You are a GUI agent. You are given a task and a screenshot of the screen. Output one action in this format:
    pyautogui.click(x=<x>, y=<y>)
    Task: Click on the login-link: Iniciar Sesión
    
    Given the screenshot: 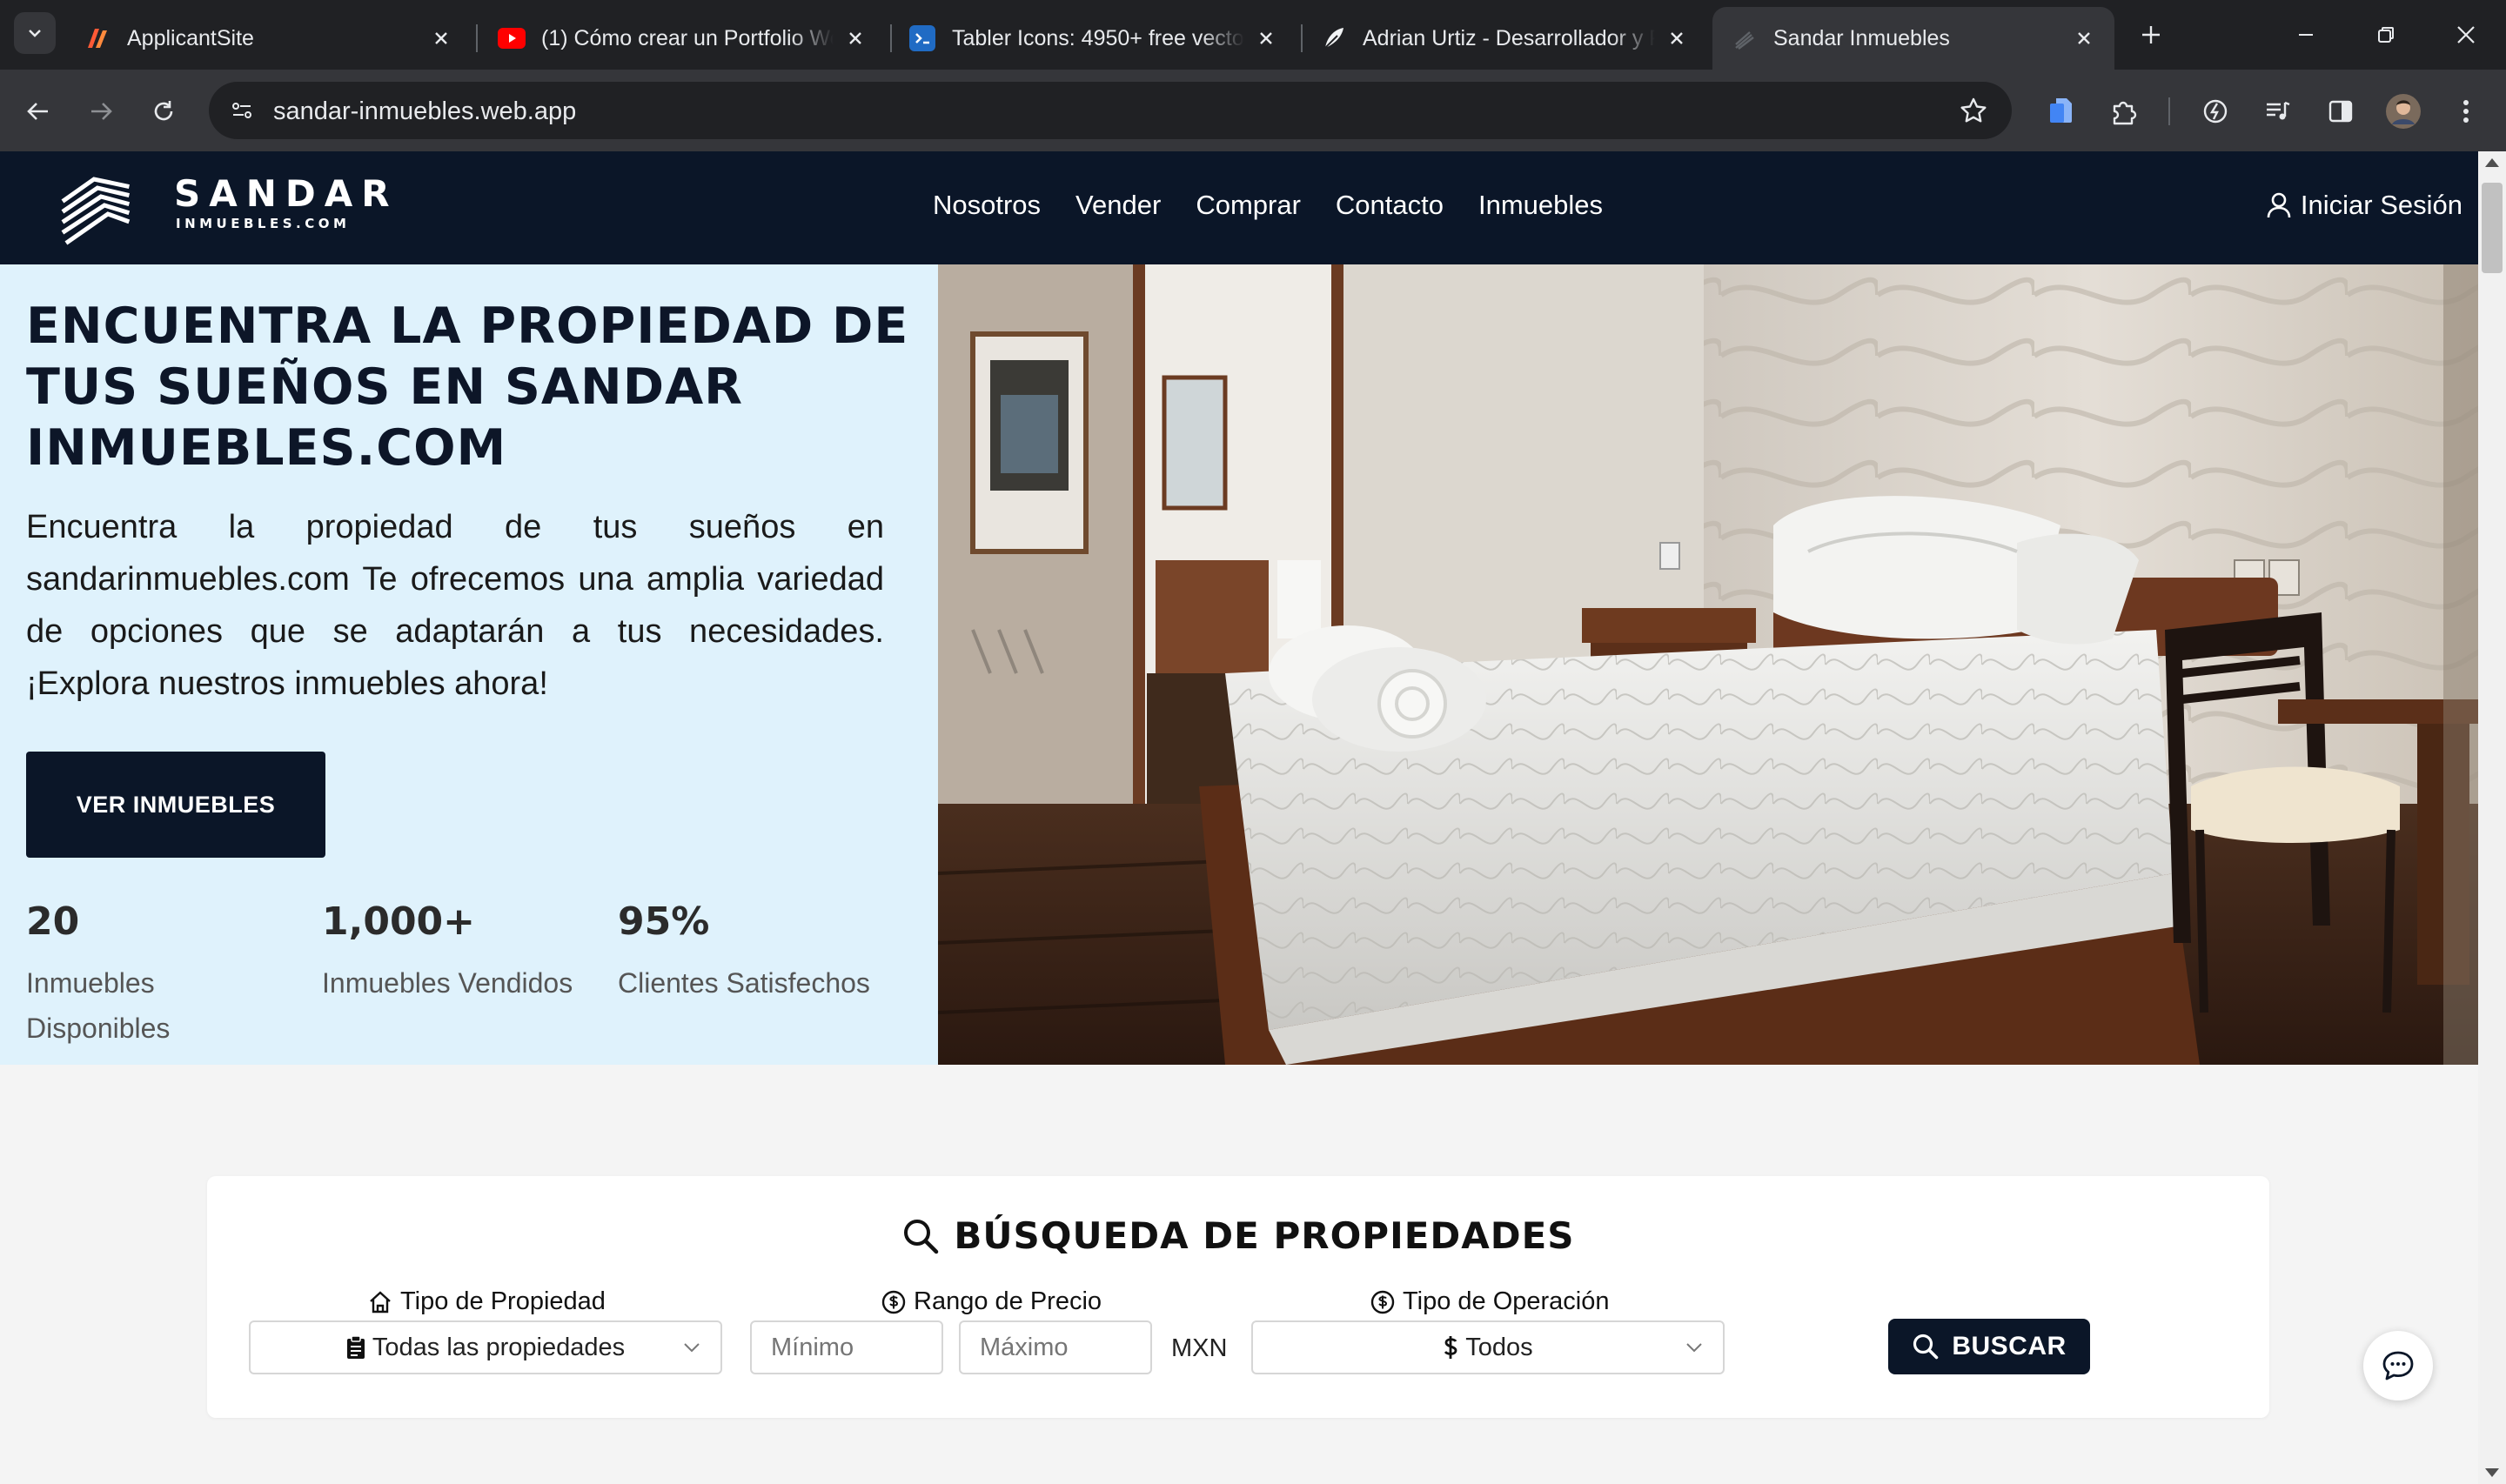 What is the action you would take?
    pyautogui.click(x=2364, y=205)
    